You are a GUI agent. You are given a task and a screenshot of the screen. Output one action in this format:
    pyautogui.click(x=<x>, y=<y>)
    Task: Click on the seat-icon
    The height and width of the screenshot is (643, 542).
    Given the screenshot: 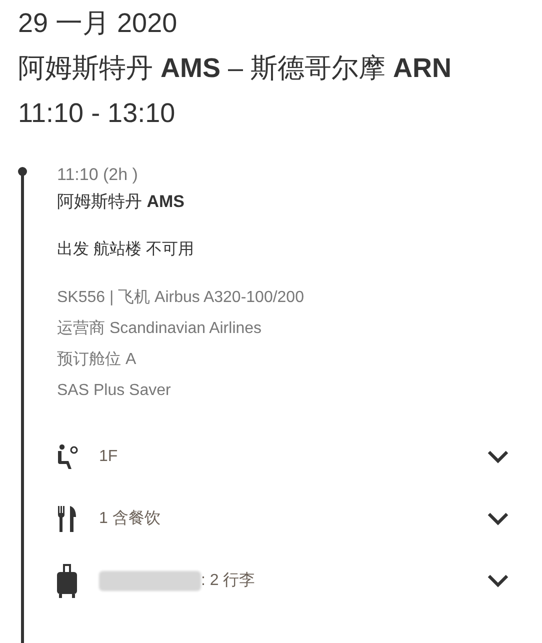 What is the action you would take?
    pyautogui.click(x=68, y=457)
    